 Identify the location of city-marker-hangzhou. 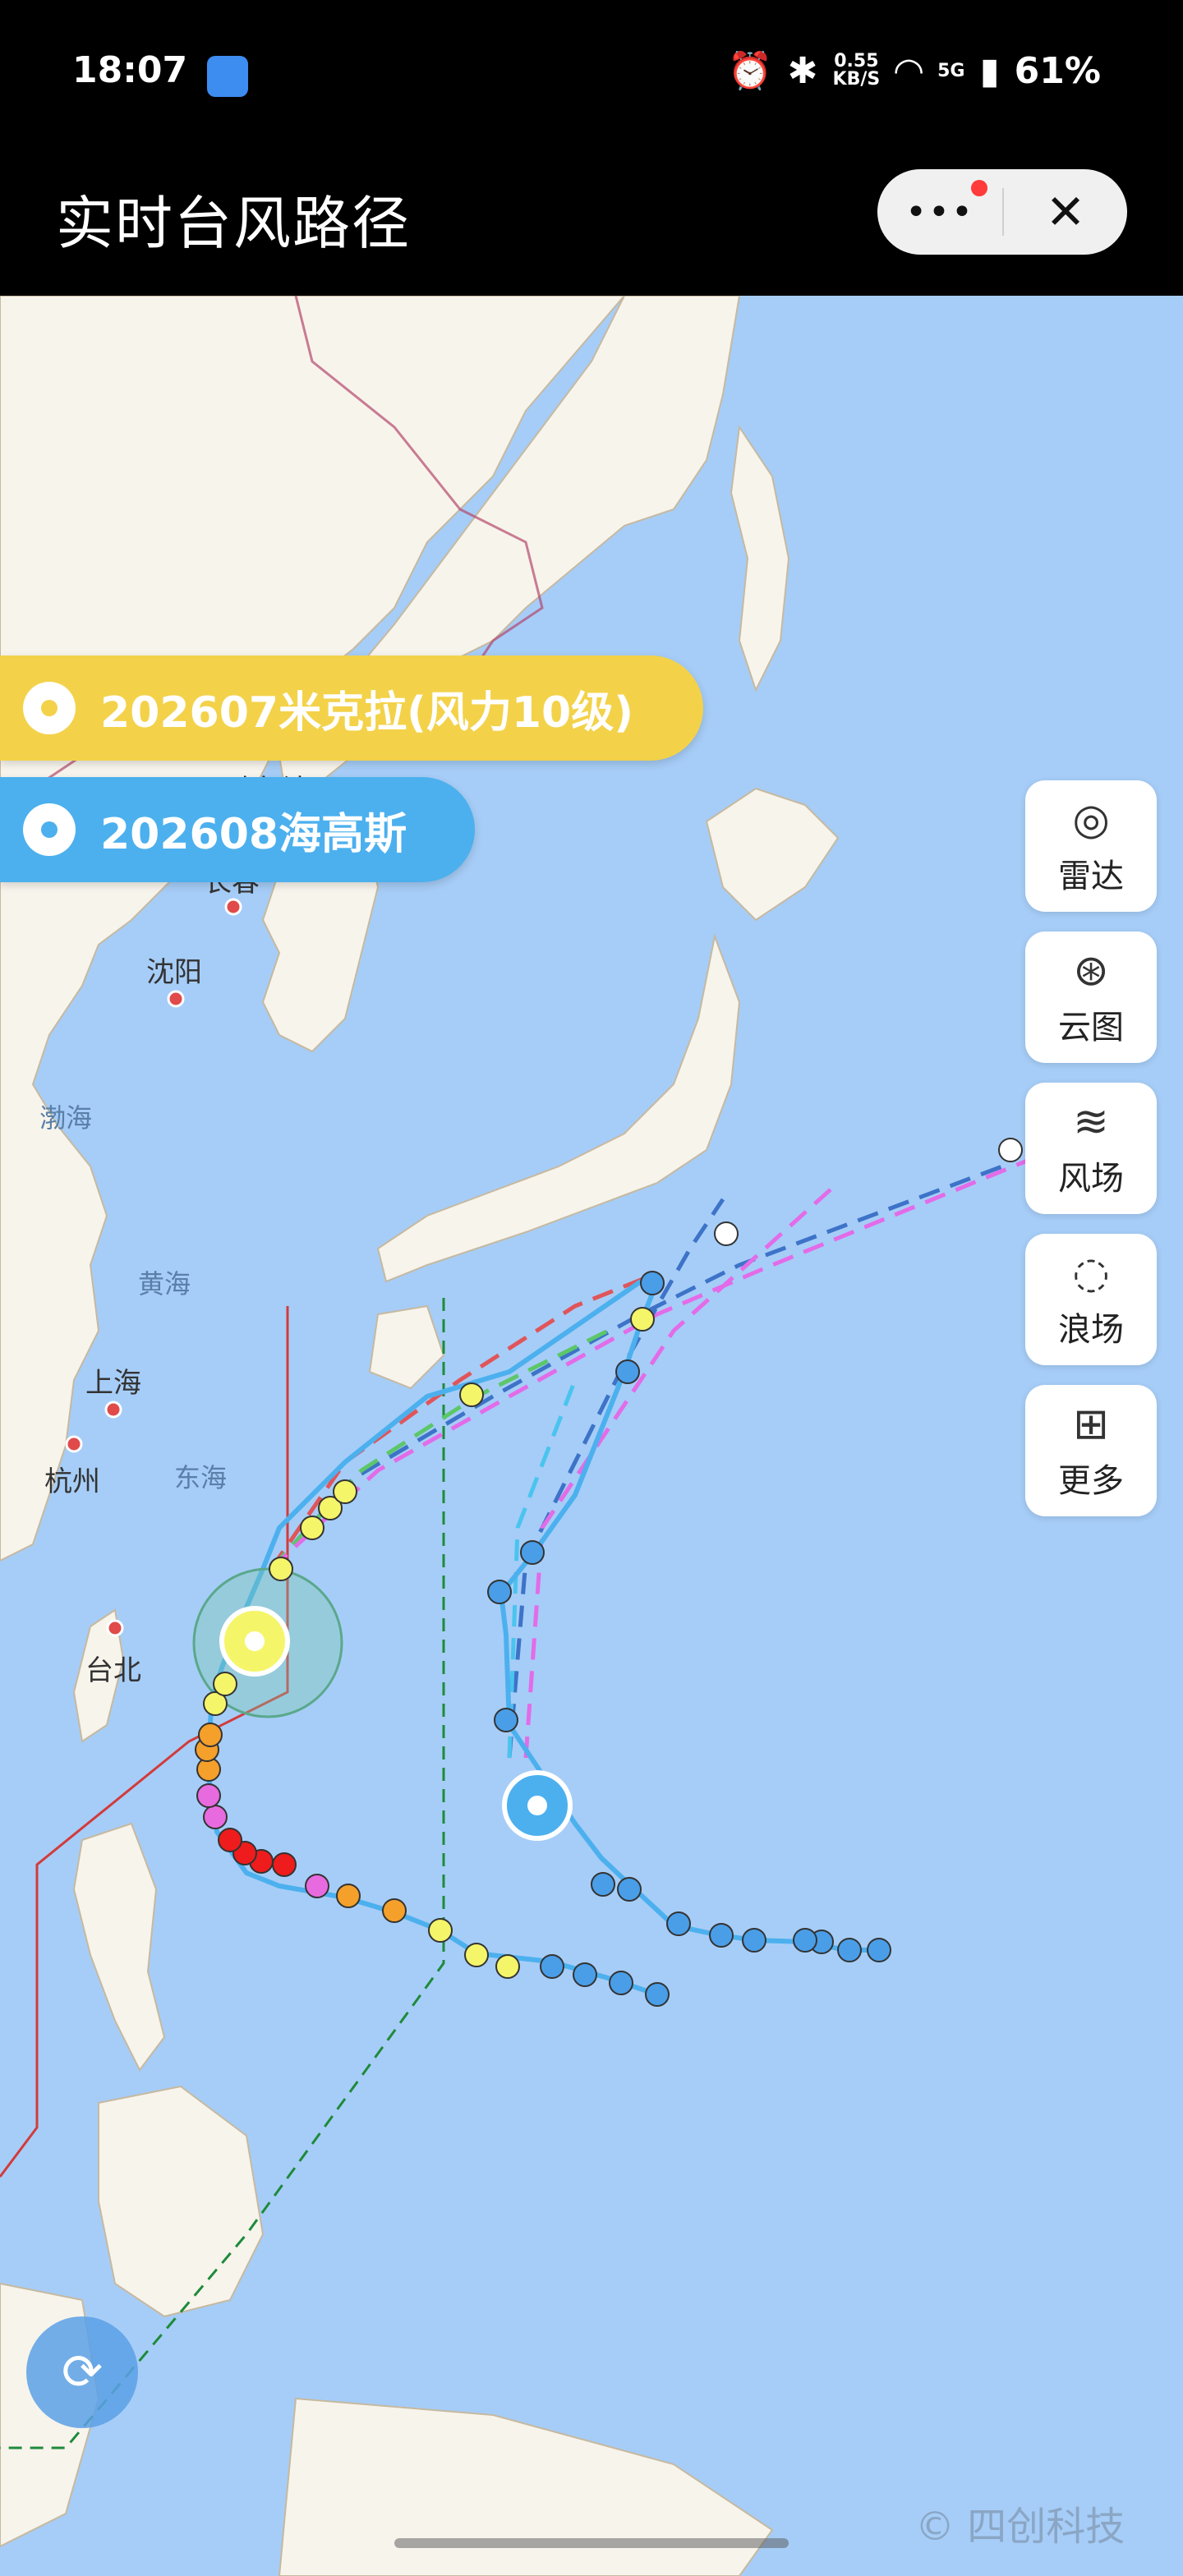
(74, 1444).